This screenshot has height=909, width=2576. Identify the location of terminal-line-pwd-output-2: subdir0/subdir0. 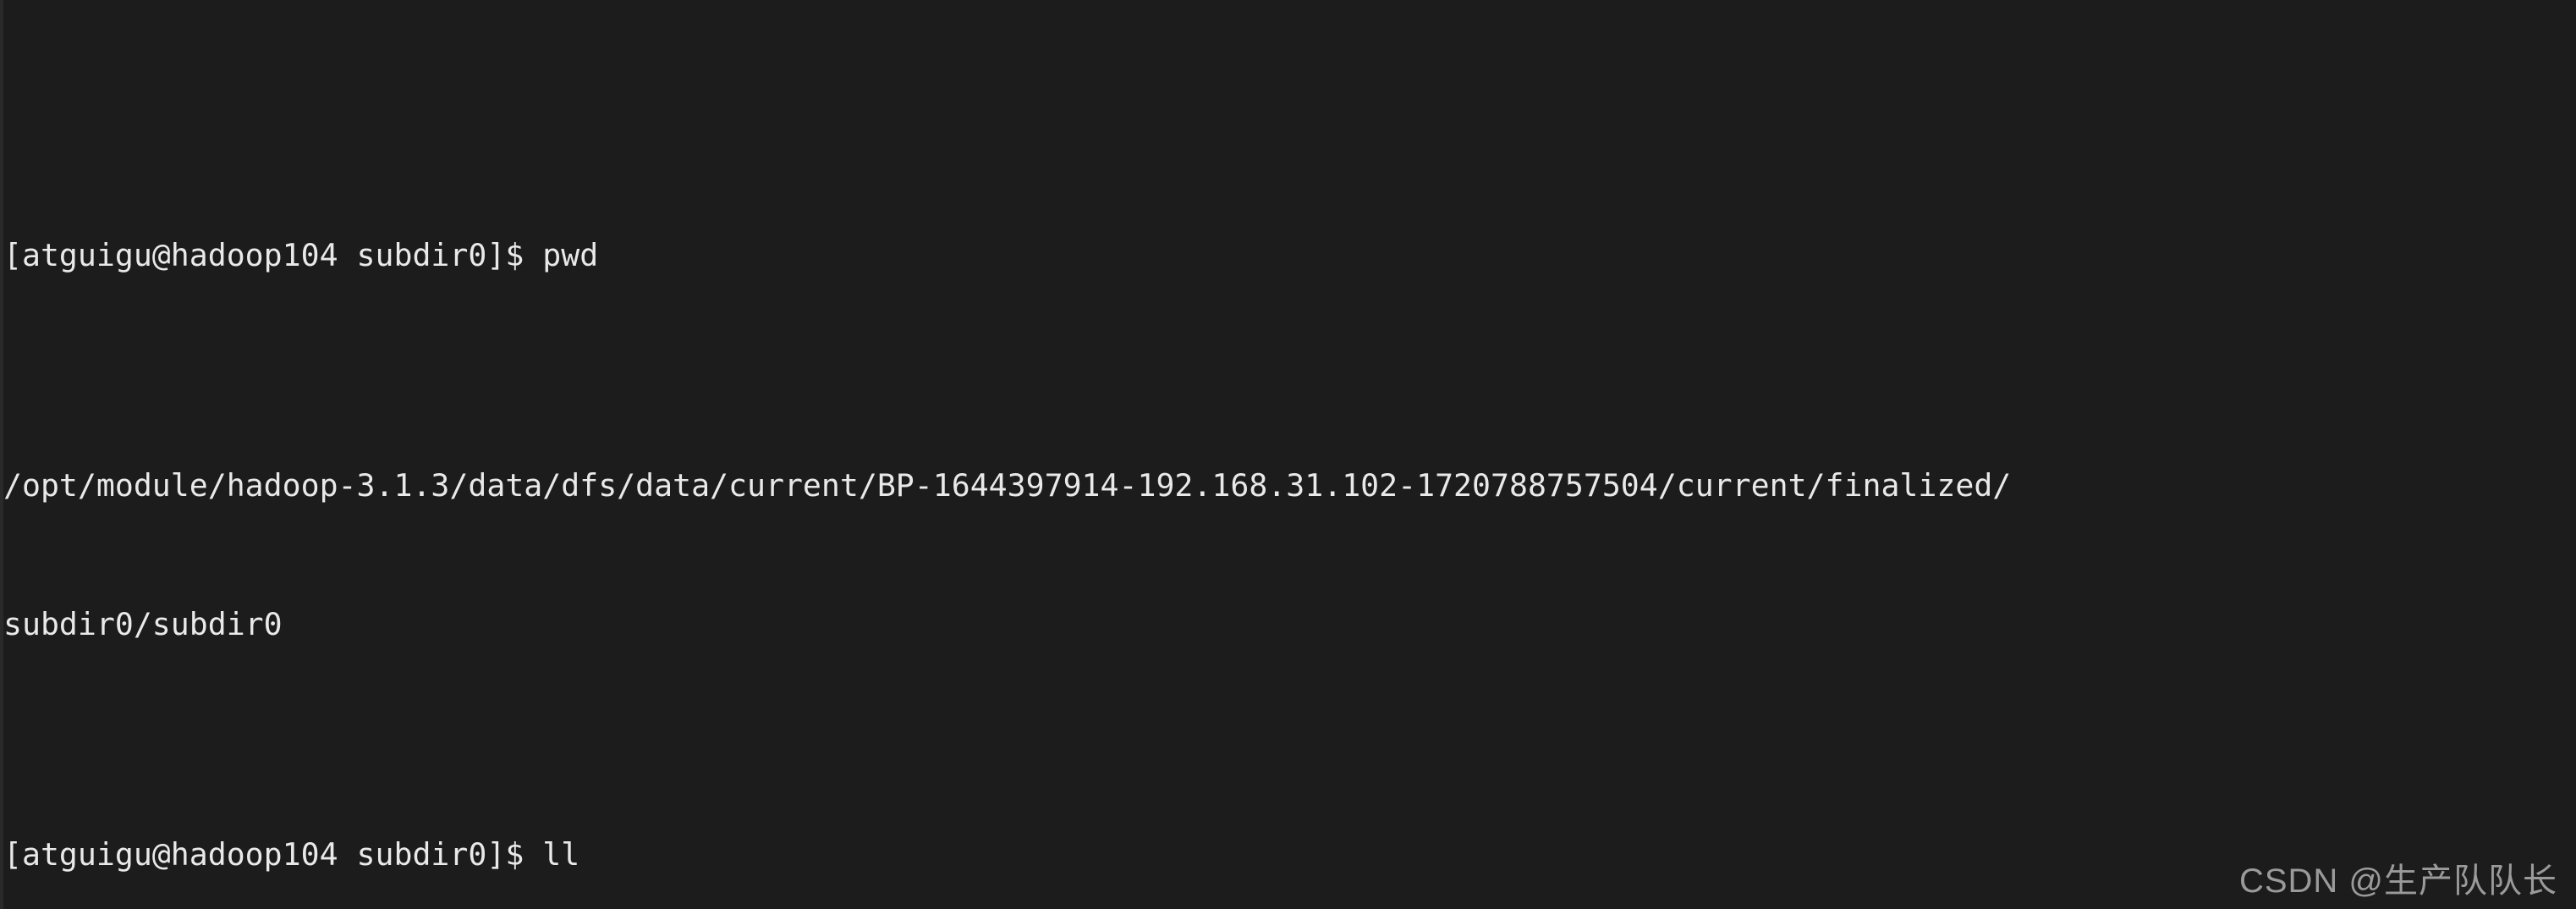
(1289, 625).